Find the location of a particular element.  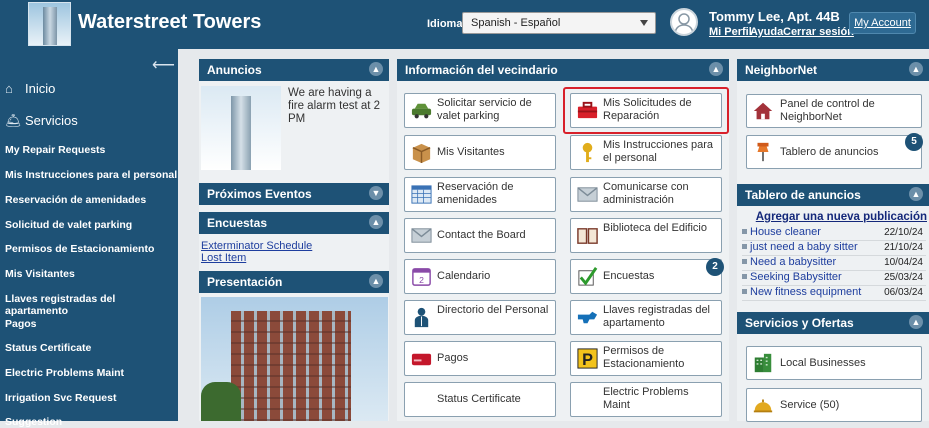

tile-local-businesses: Local Businesses is located at coordinates (834, 363).